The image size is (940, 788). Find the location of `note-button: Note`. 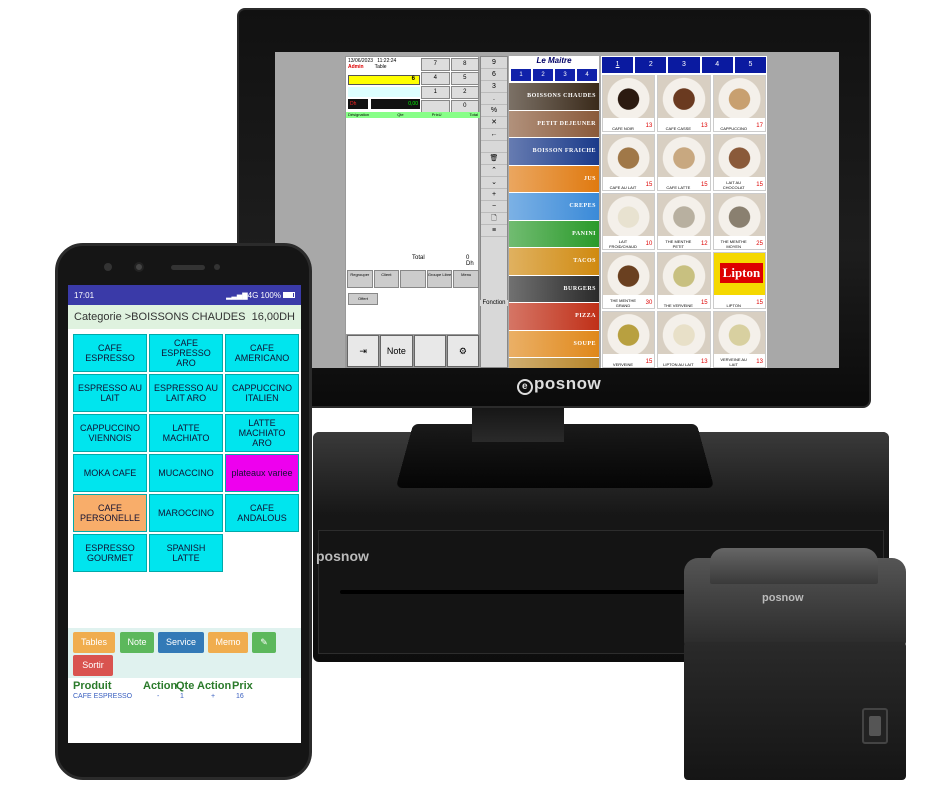

note-button: Note is located at coordinates (137, 642).